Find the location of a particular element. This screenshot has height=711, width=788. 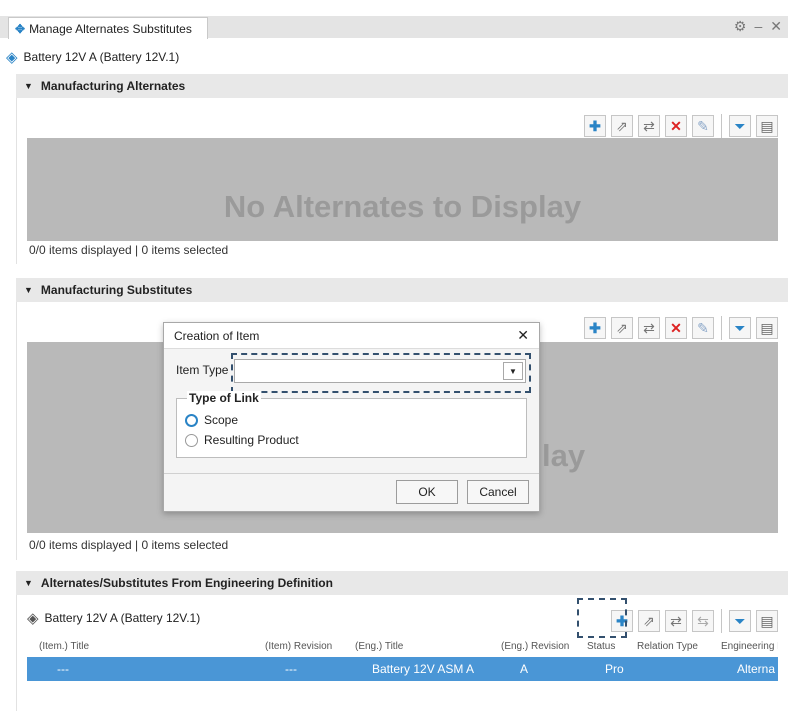

column-header: (Item) Revision is located at coordinates (298, 646).